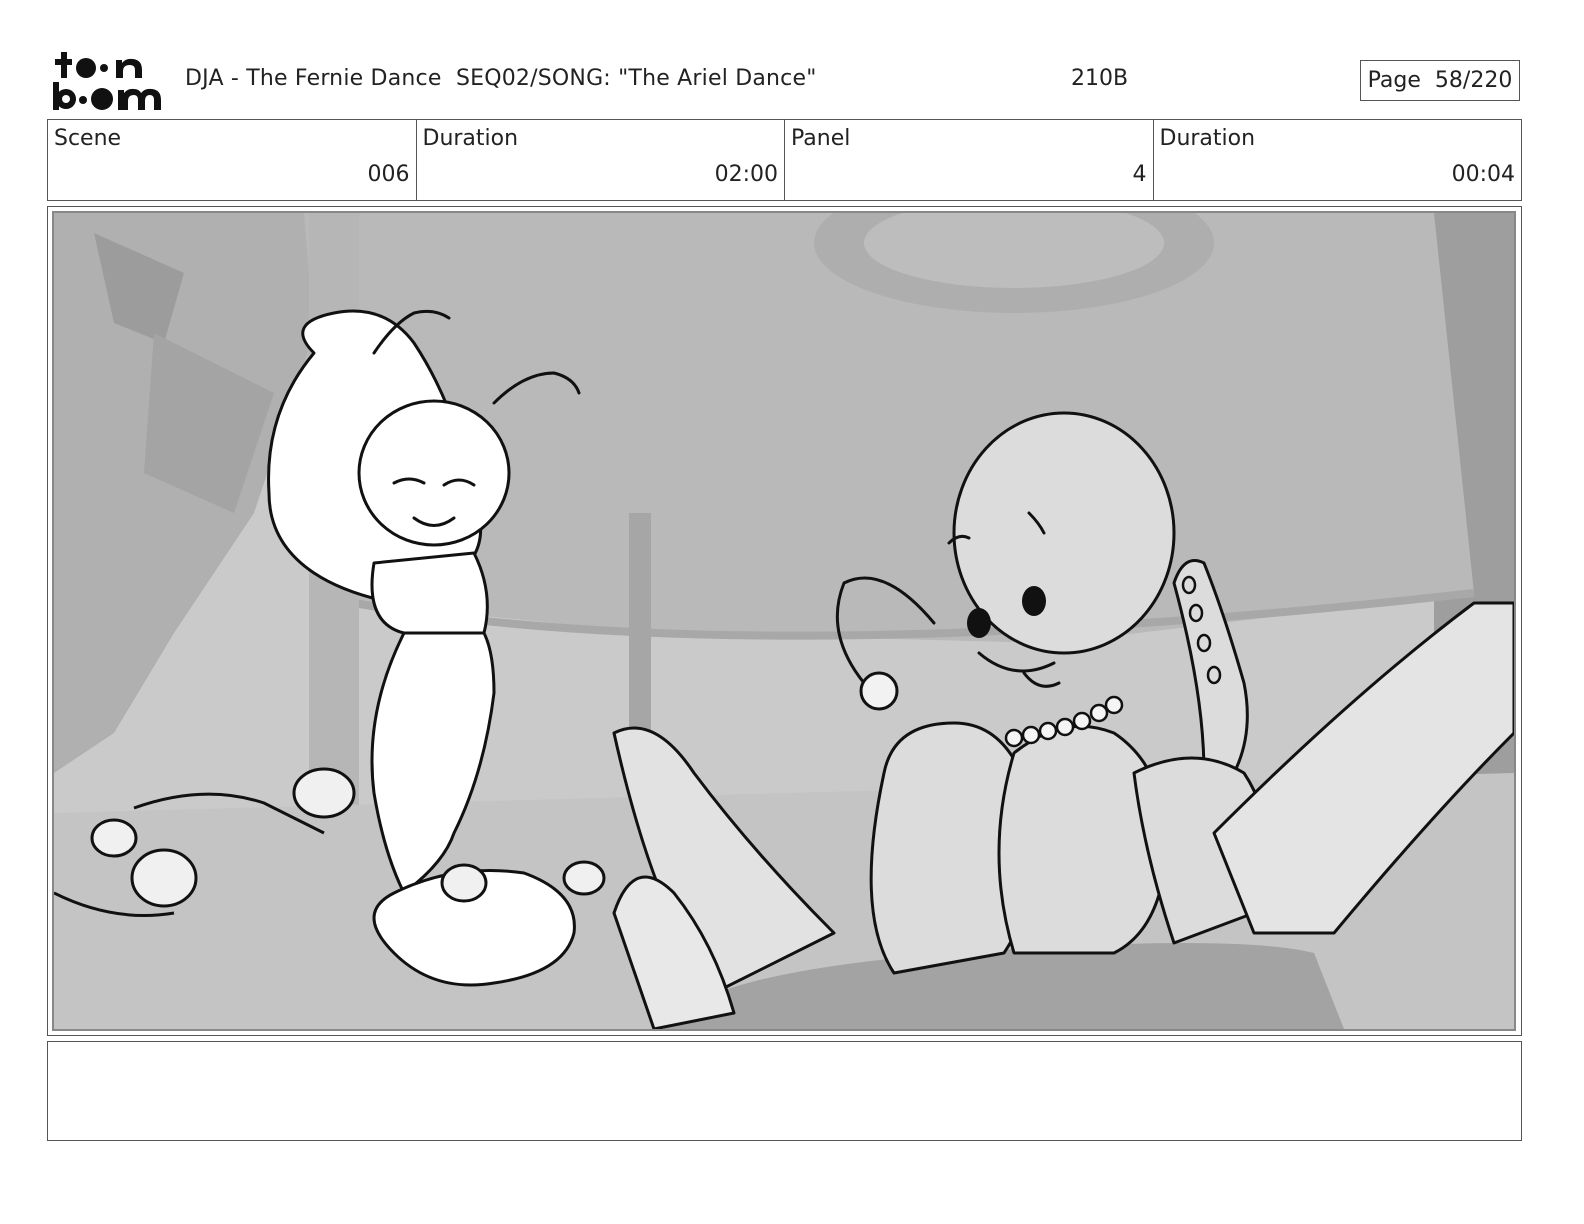 Image resolution: width=1584 pixels, height=1224 pixels. I want to click on page-indicator: Page 58/220, so click(1440, 80).